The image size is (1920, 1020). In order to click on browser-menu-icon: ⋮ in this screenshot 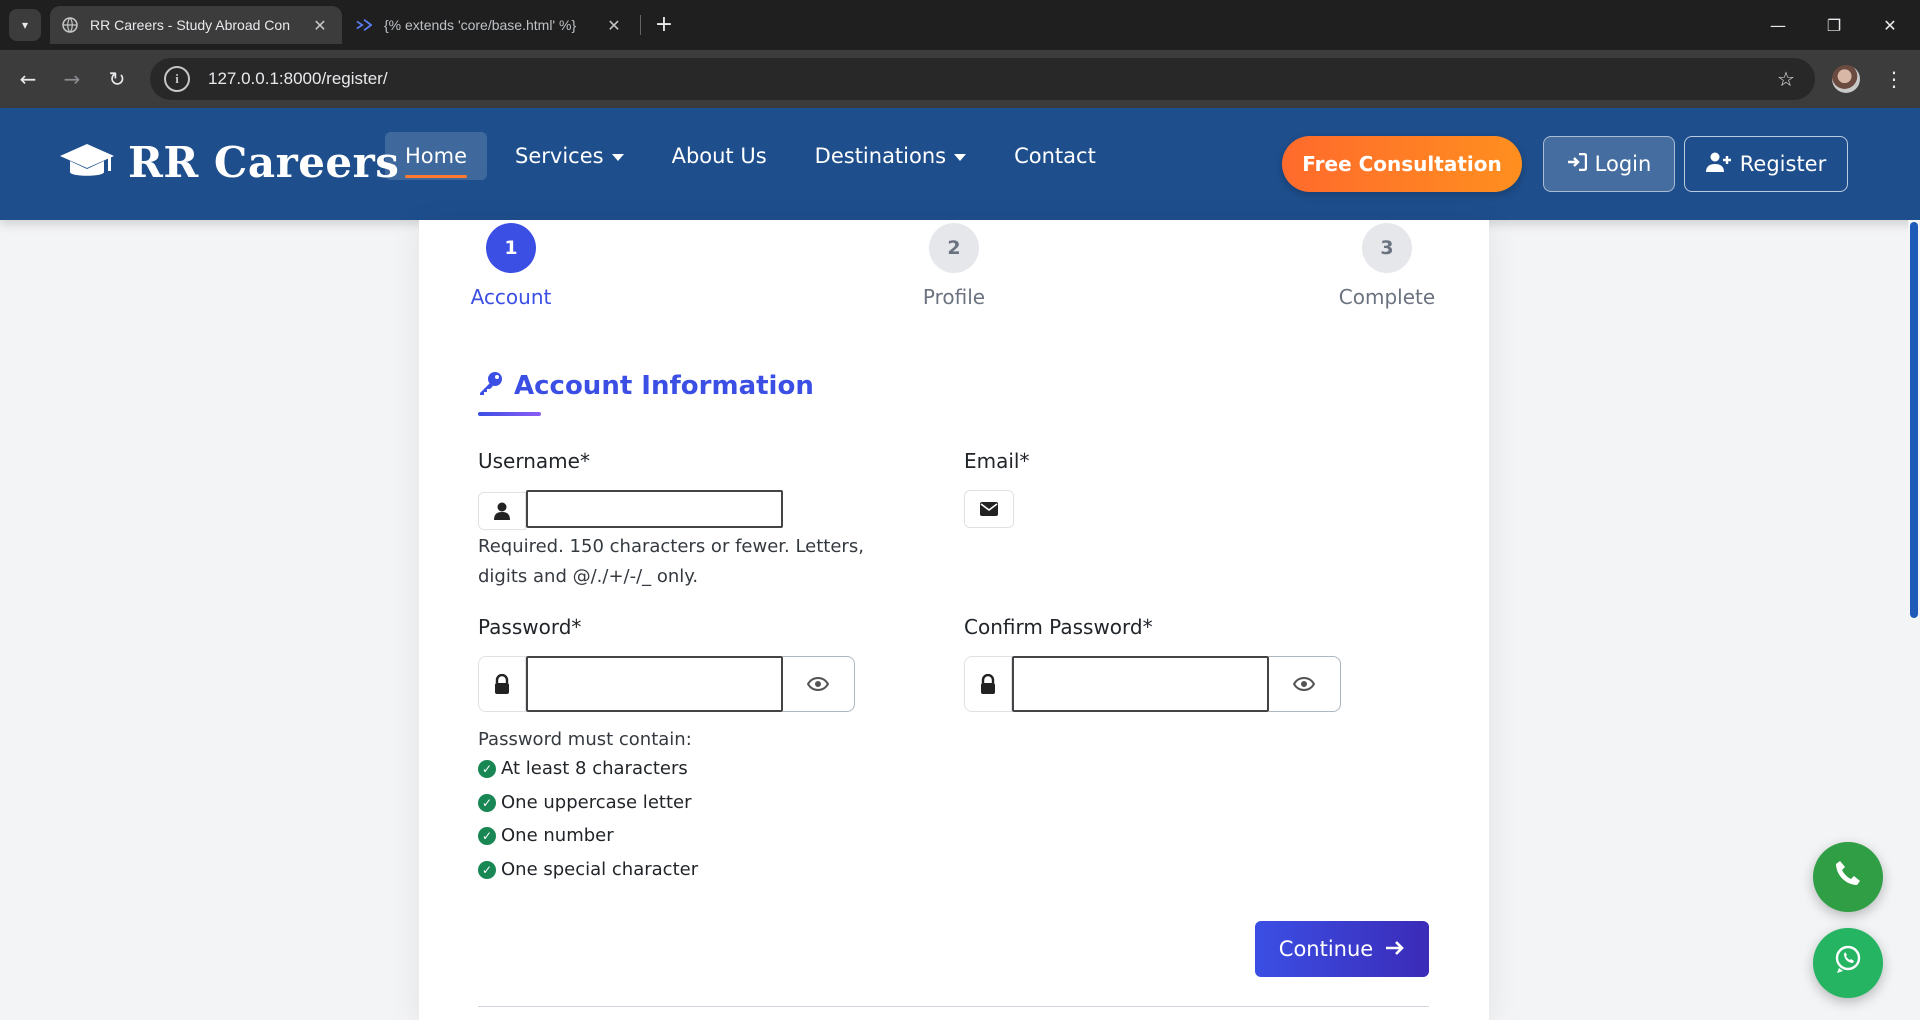, I will do `click(1894, 79)`.